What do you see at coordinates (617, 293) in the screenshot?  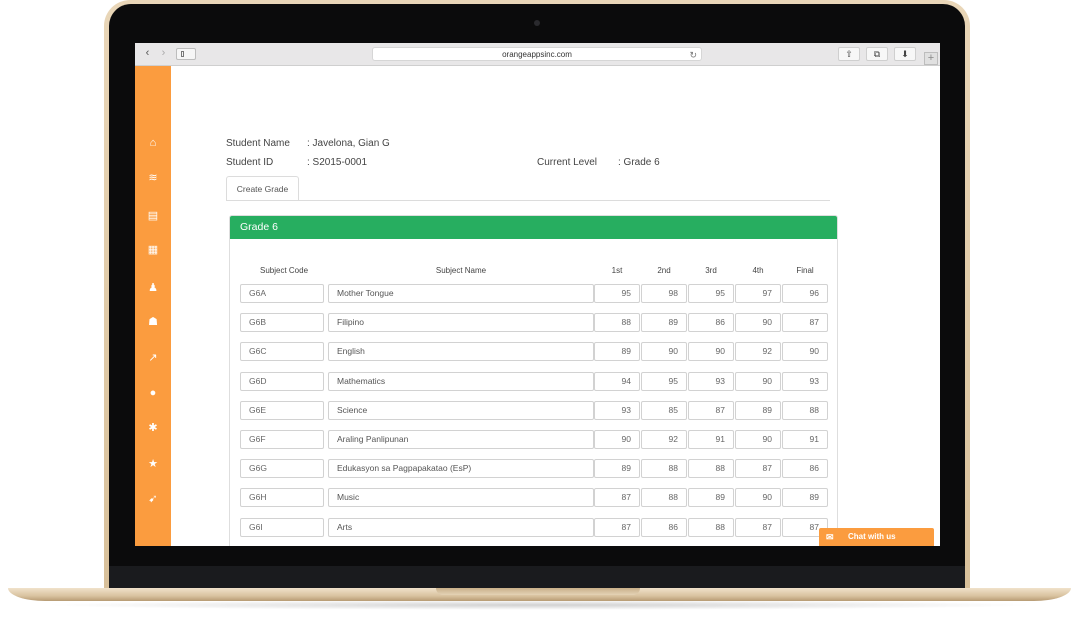 I see `q1-grade-field: 95` at bounding box center [617, 293].